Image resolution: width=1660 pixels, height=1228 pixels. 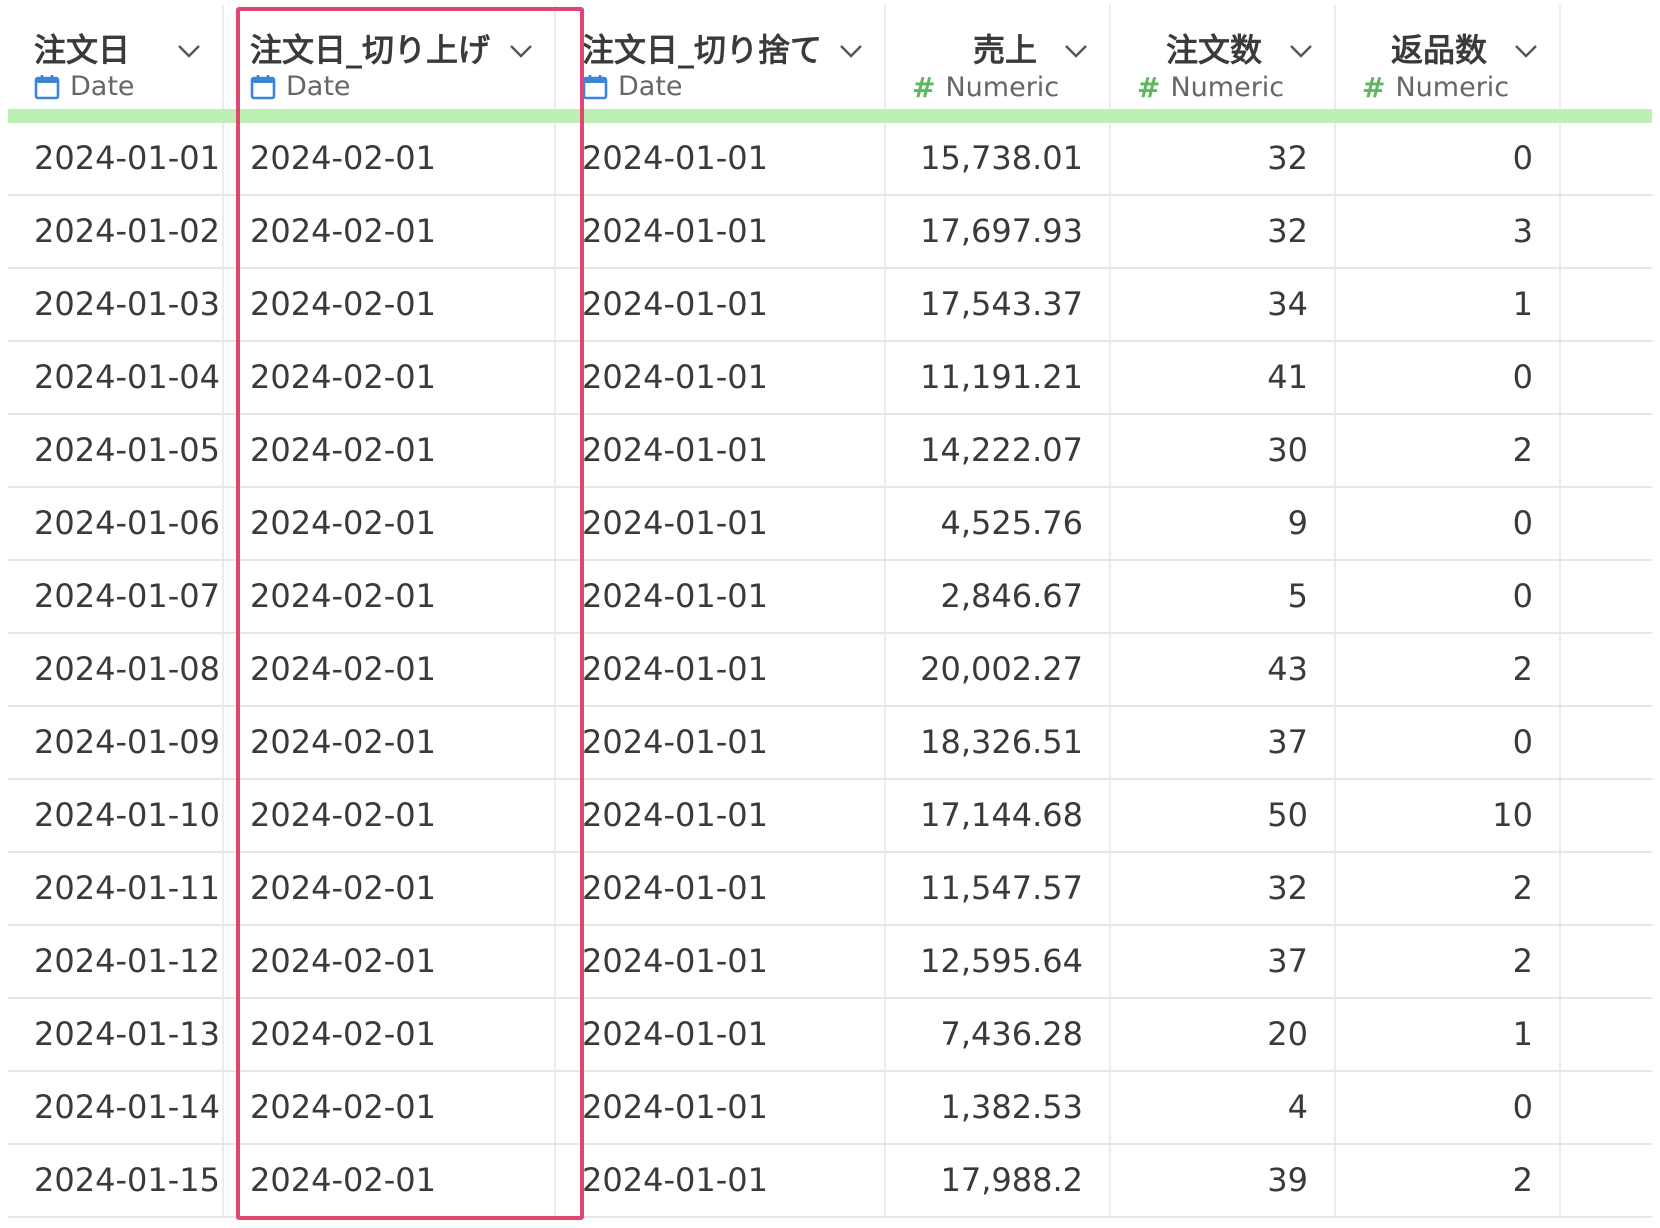 I want to click on table-cell: 2024-01-05, so click(x=116, y=450).